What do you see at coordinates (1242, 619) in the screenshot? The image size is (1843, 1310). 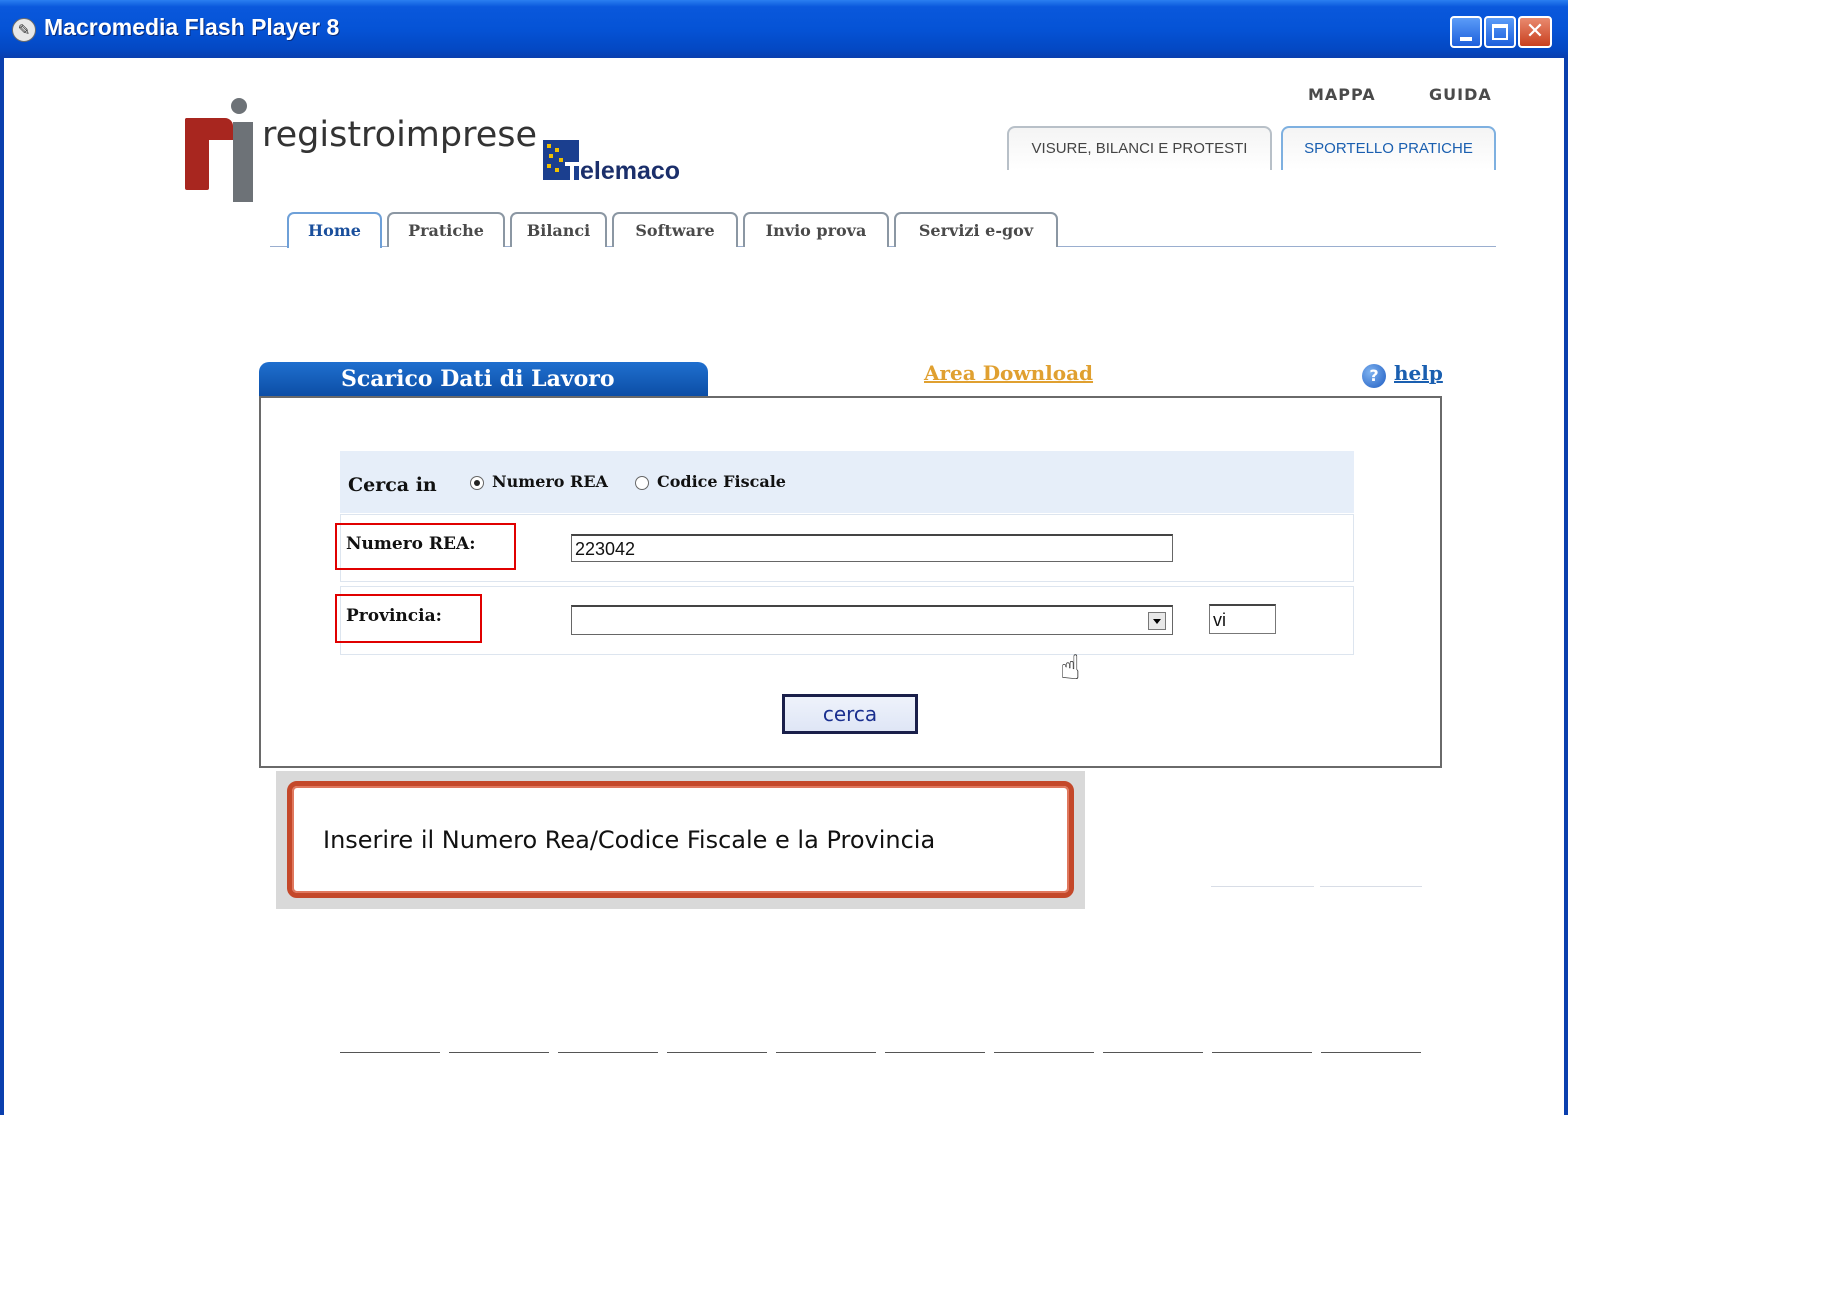 I see `provincia-code-input: vi` at bounding box center [1242, 619].